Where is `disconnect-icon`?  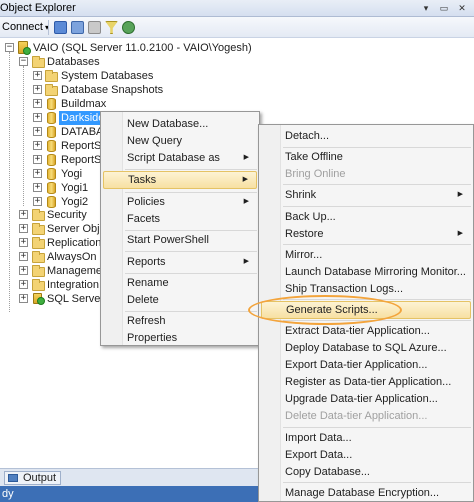 disconnect-icon is located at coordinates (77, 27).